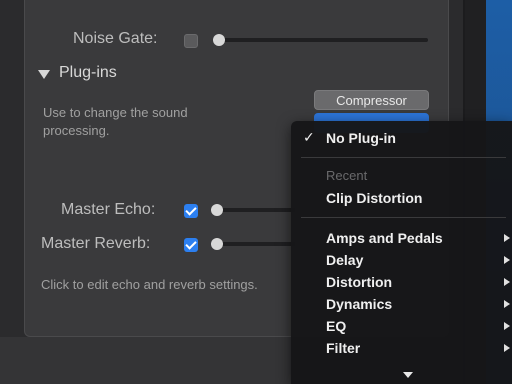 The image size is (512, 384). What do you see at coordinates (255, 210) in the screenshot?
I see `master-echo-slider` at bounding box center [255, 210].